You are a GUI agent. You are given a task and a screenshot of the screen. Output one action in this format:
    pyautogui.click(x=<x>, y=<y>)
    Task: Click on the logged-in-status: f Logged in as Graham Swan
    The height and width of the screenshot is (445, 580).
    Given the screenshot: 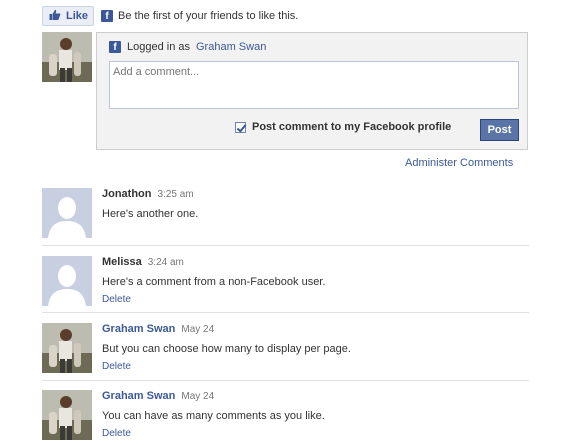 What is the action you would take?
    pyautogui.click(x=187, y=47)
    